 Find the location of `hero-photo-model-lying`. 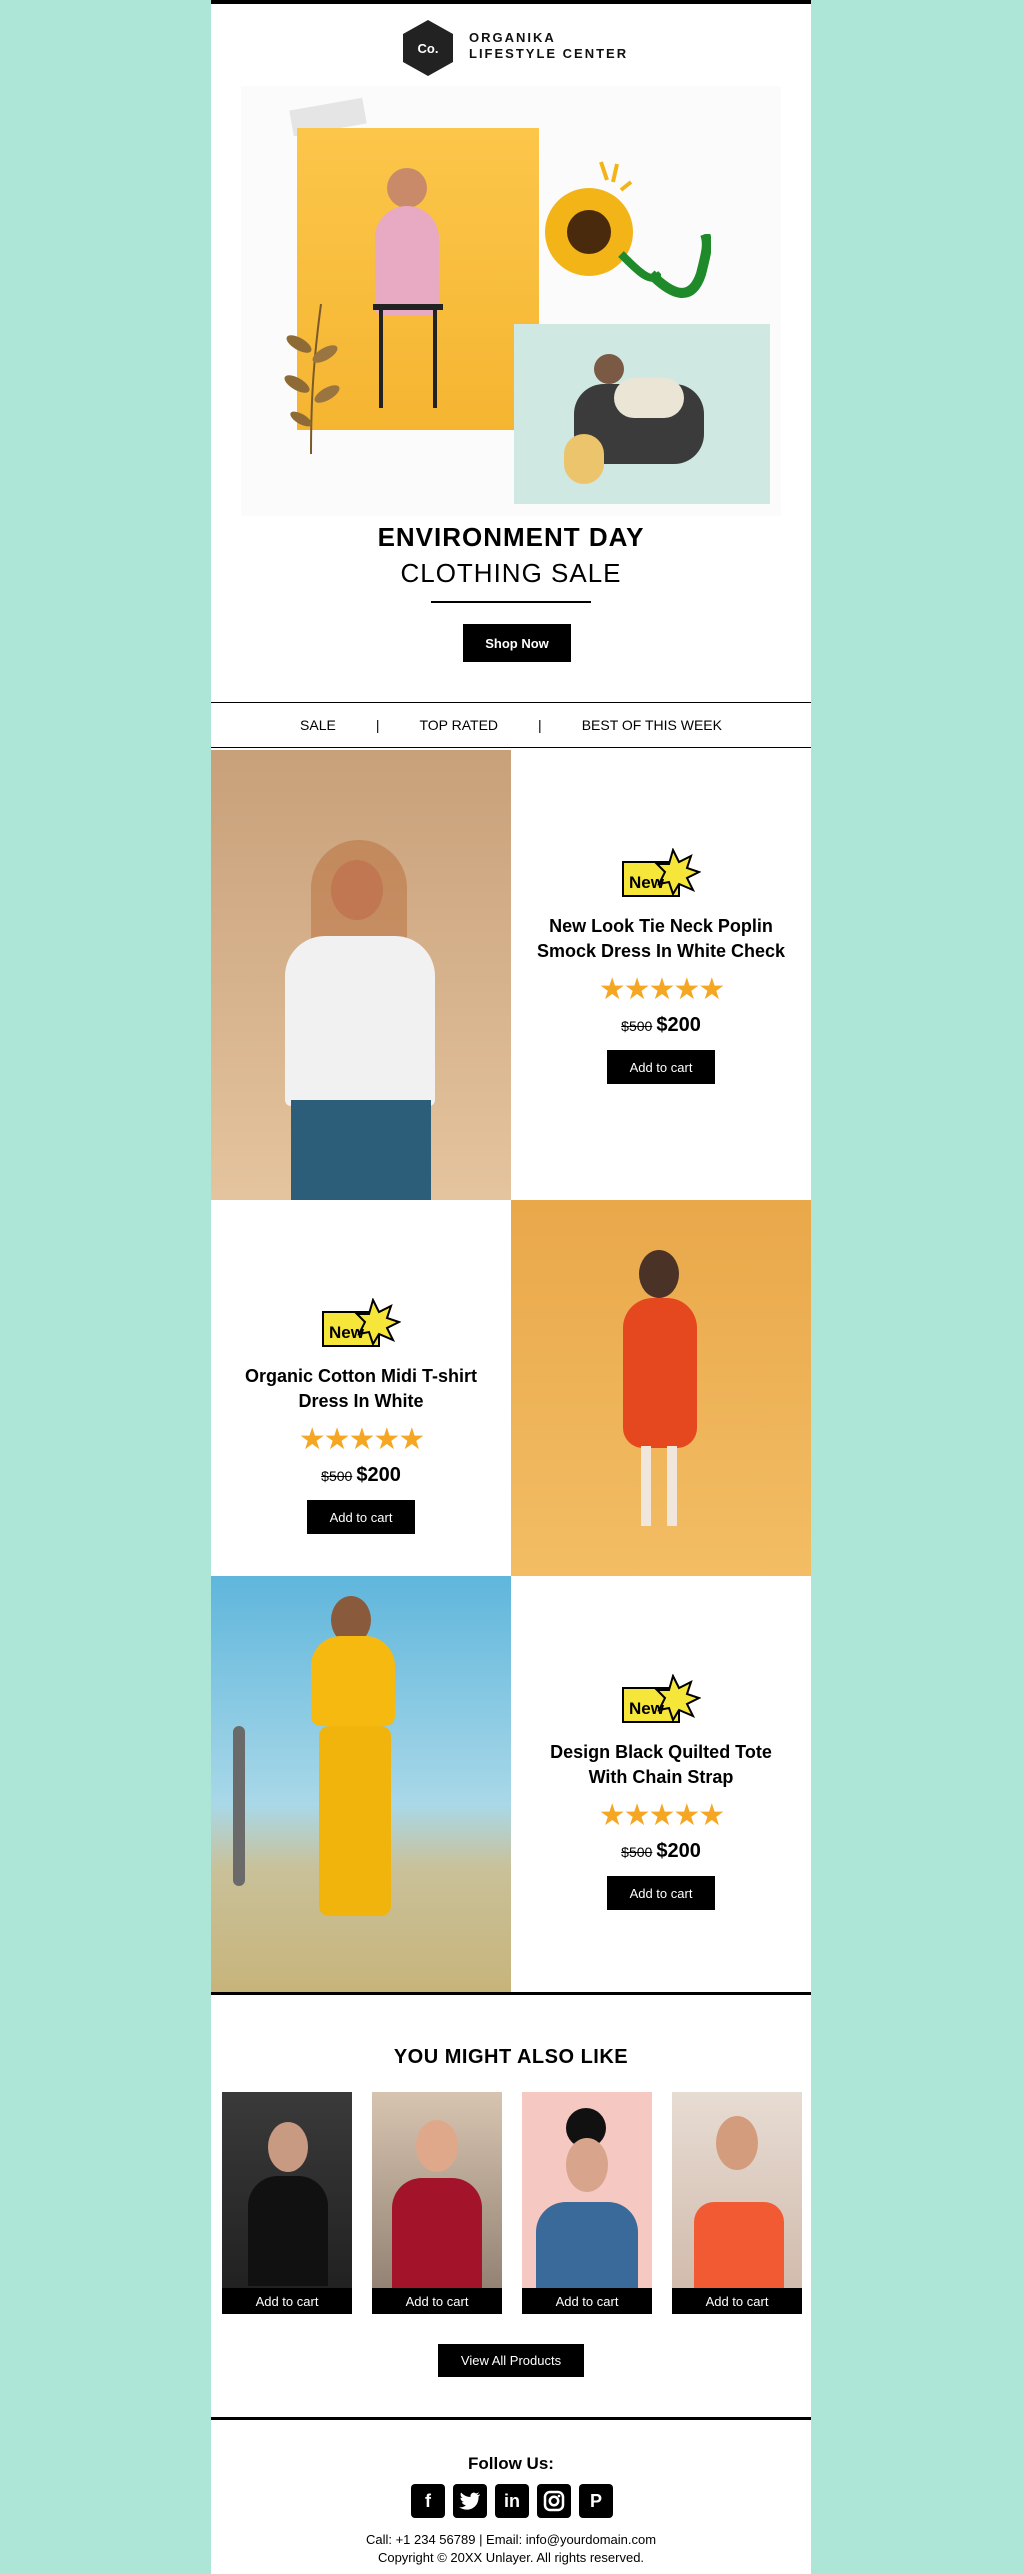

hero-photo-model-lying is located at coordinates (642, 414).